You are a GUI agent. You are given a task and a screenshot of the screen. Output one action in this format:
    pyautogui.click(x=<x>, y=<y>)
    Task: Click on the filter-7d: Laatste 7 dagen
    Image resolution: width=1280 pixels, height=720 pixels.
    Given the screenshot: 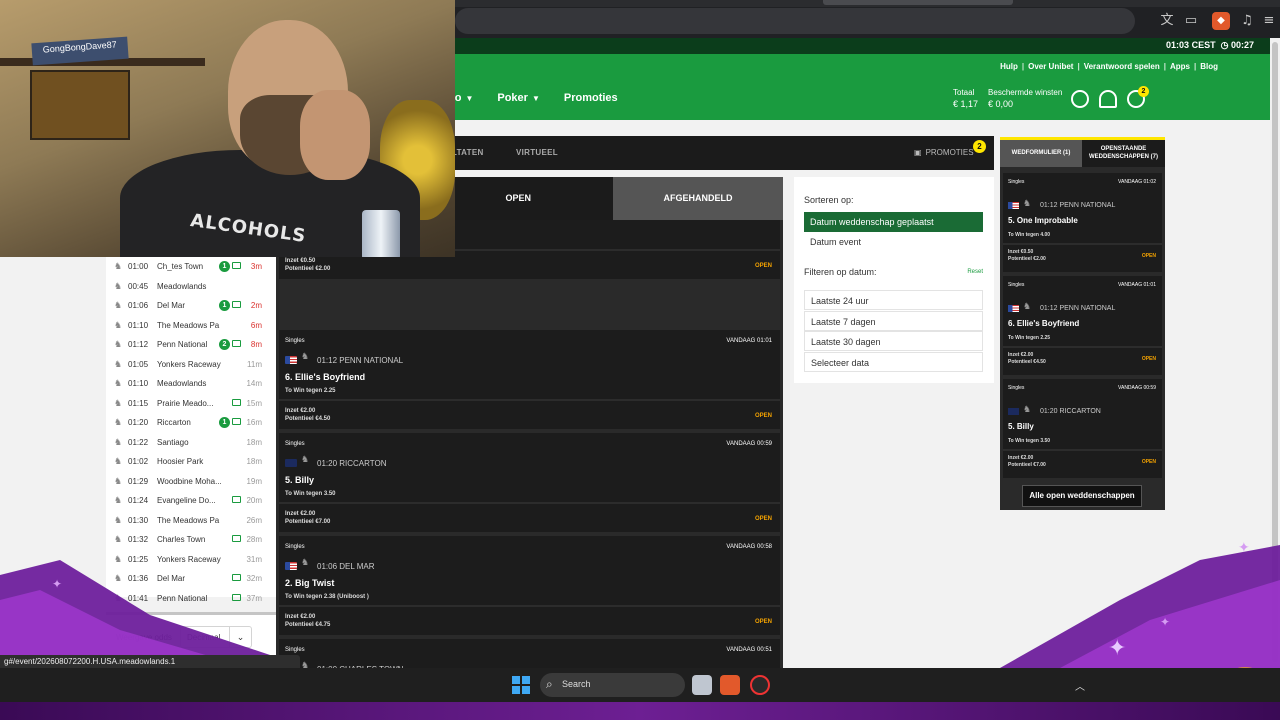 What is the action you would take?
    pyautogui.click(x=893, y=321)
    